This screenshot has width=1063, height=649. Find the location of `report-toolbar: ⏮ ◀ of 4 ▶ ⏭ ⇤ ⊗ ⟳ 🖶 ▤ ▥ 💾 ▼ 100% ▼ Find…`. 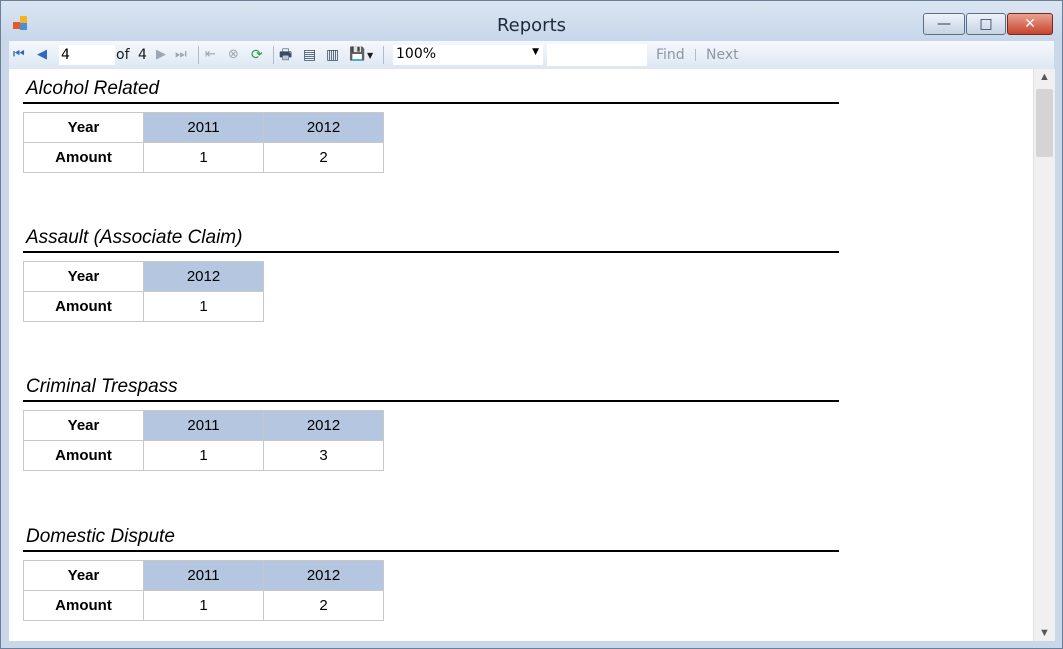

report-toolbar: ⏮ ◀ of 4 ▶ ⏭ ⇤ ⊗ ⟳ 🖶 ▤ ▥ 💾 ▼ 100% ▼ Find… is located at coordinates (531, 55).